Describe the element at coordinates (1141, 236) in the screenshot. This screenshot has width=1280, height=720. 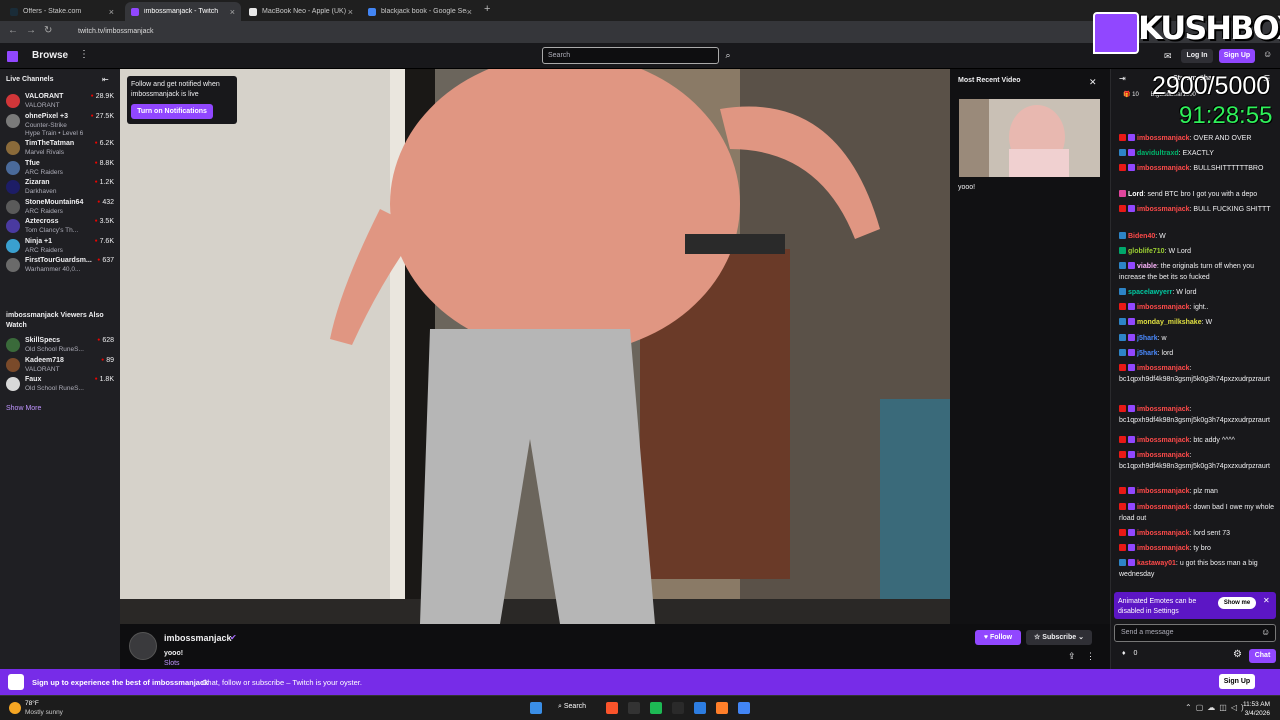
I see `chat-username: Biden40` at that location.